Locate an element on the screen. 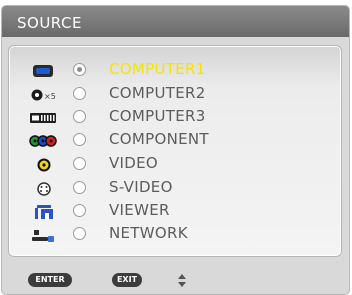 This screenshot has width=352, height=295. source-item-computer2: ×5 COMPUTER2 is located at coordinates (170, 95).